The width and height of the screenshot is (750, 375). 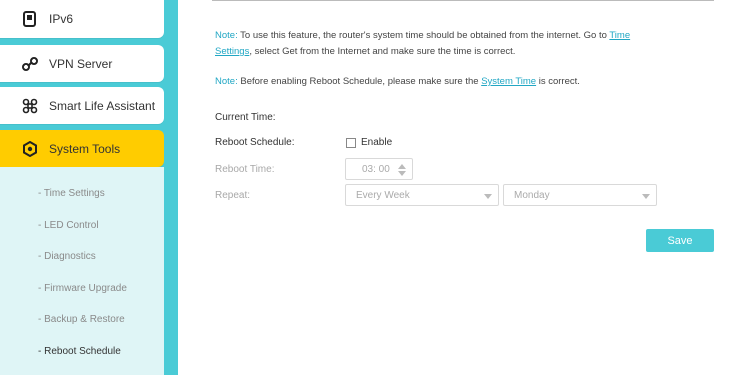 I want to click on command-icon, so click(x=30, y=106).